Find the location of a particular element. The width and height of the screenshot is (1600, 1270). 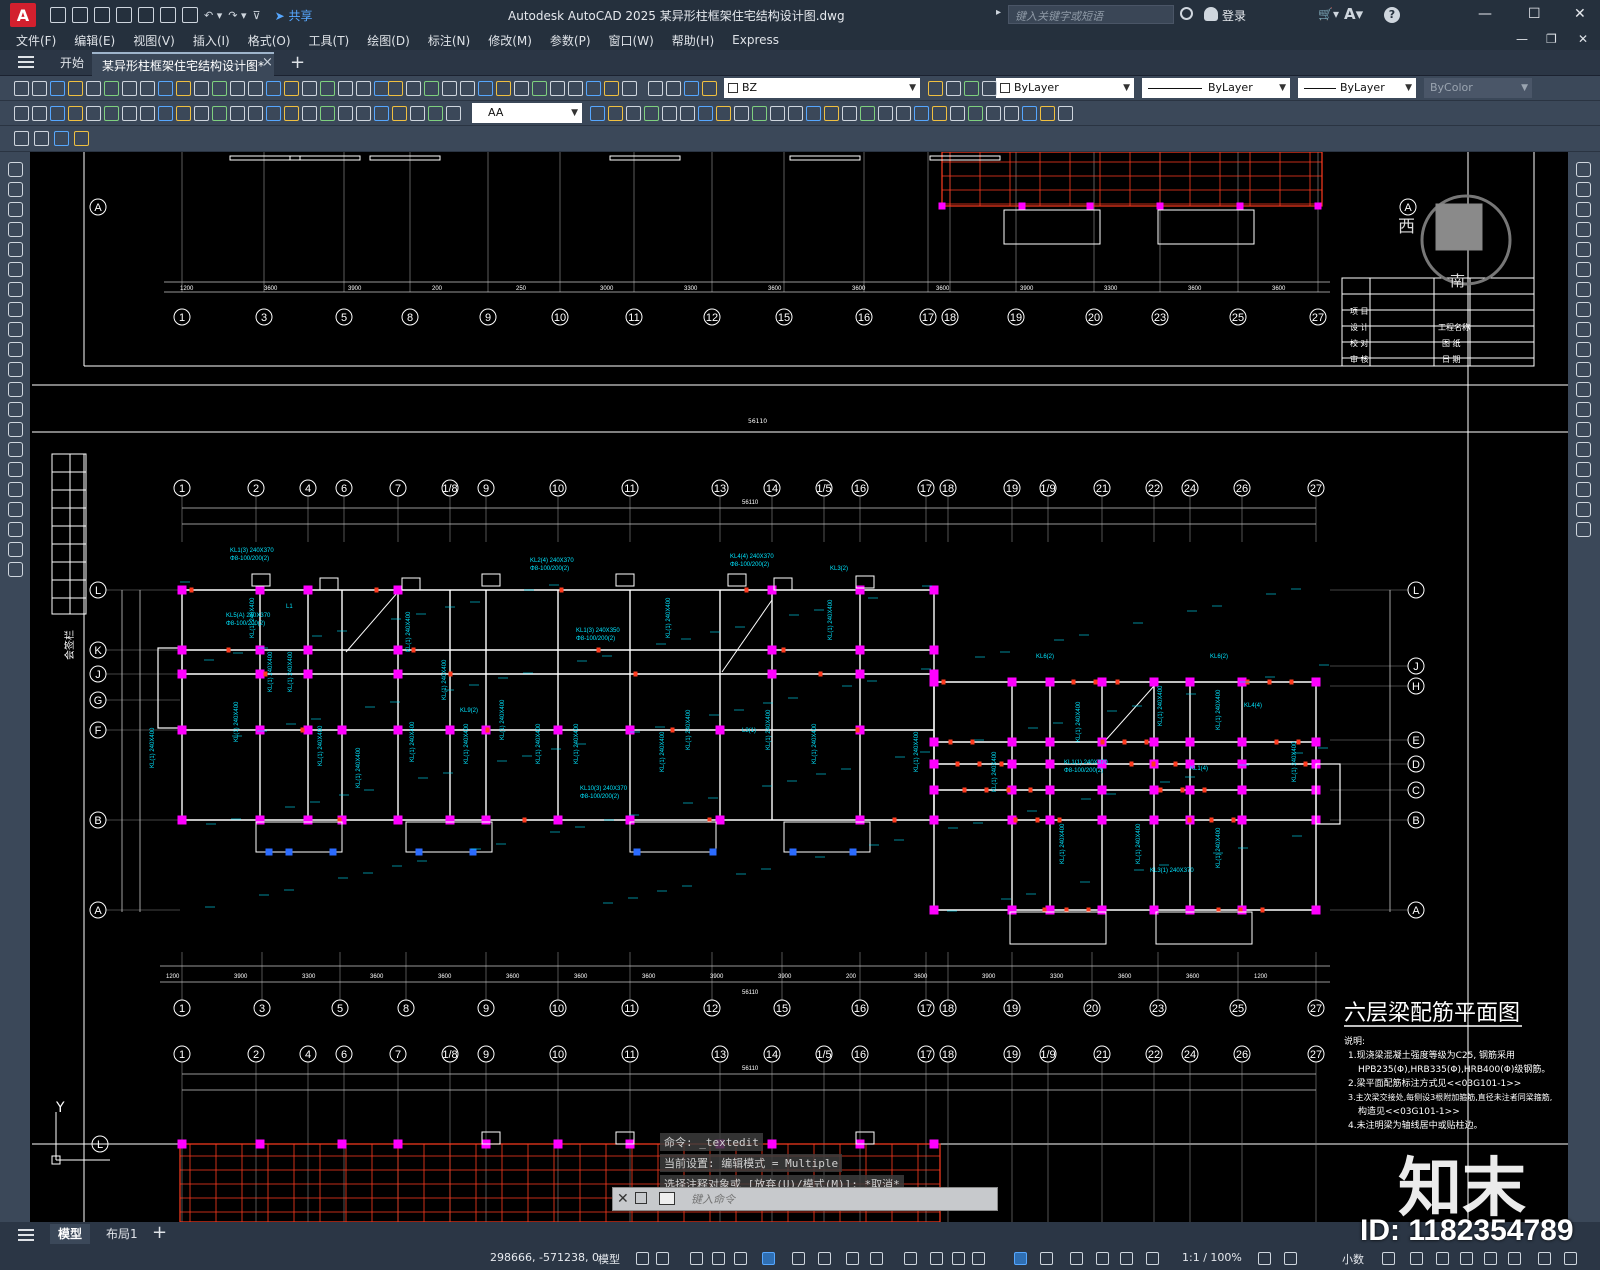

save-icon is located at coordinates (102, 15).